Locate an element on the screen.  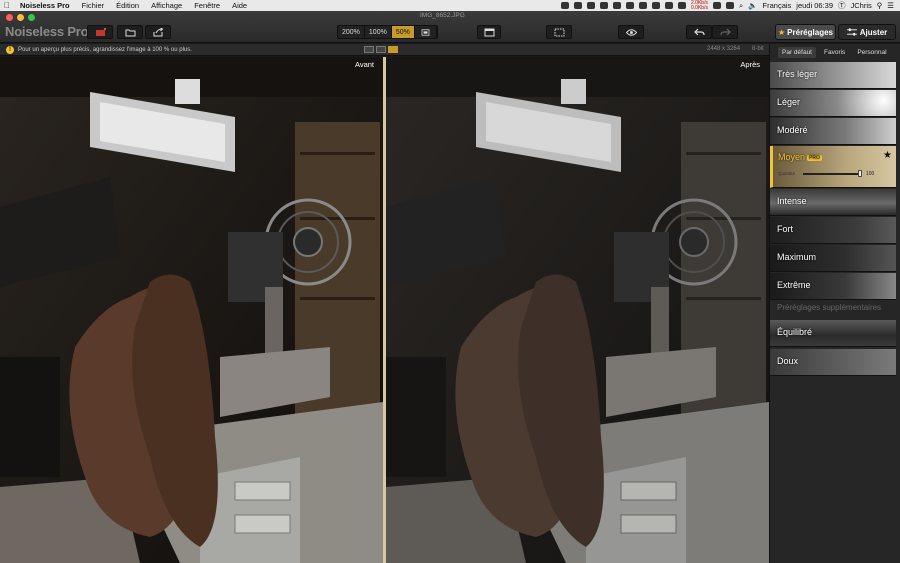
share-icon is located at coordinates (158, 31).